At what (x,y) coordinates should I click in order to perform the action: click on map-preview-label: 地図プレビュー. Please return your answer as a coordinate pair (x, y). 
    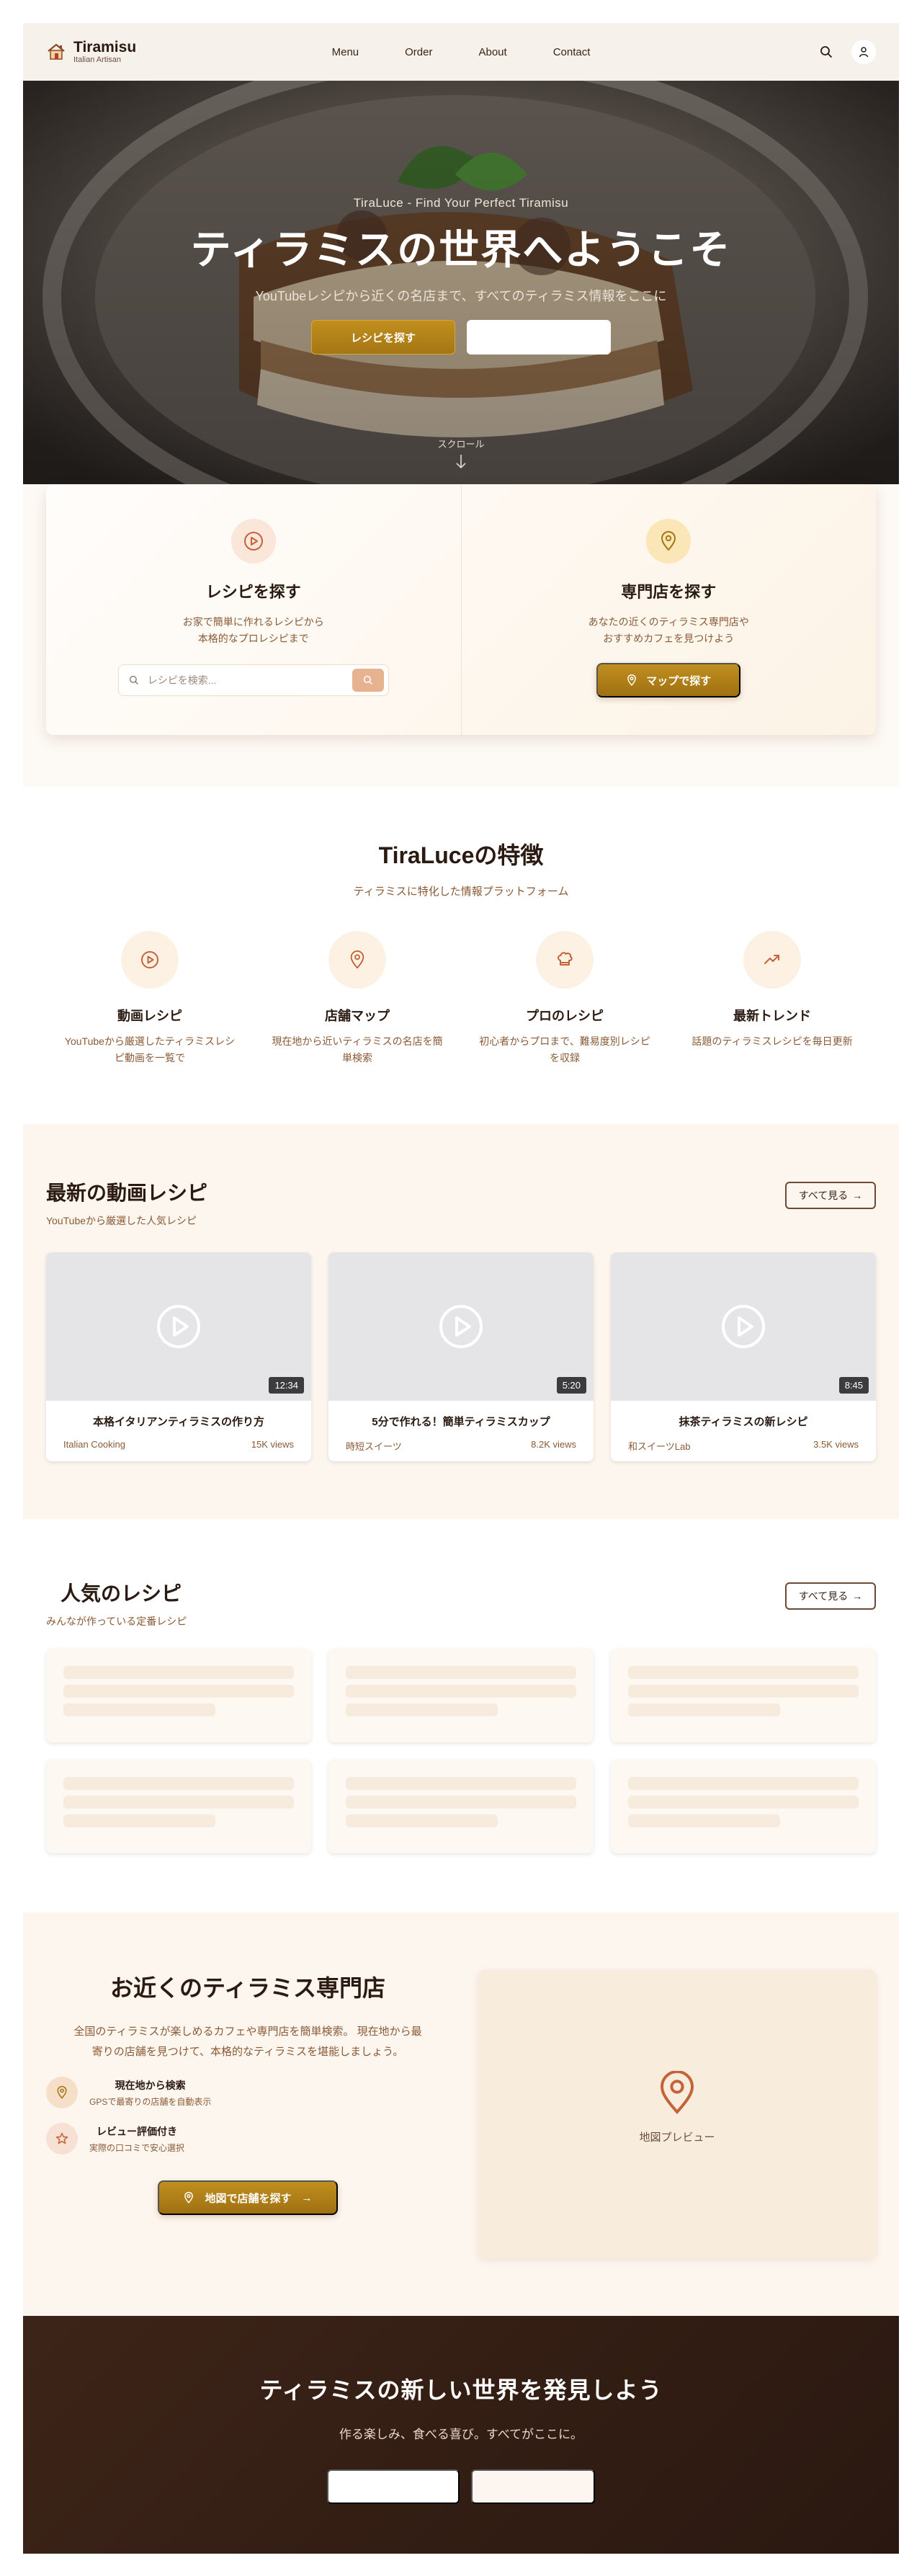
    Looking at the image, I should click on (677, 2137).